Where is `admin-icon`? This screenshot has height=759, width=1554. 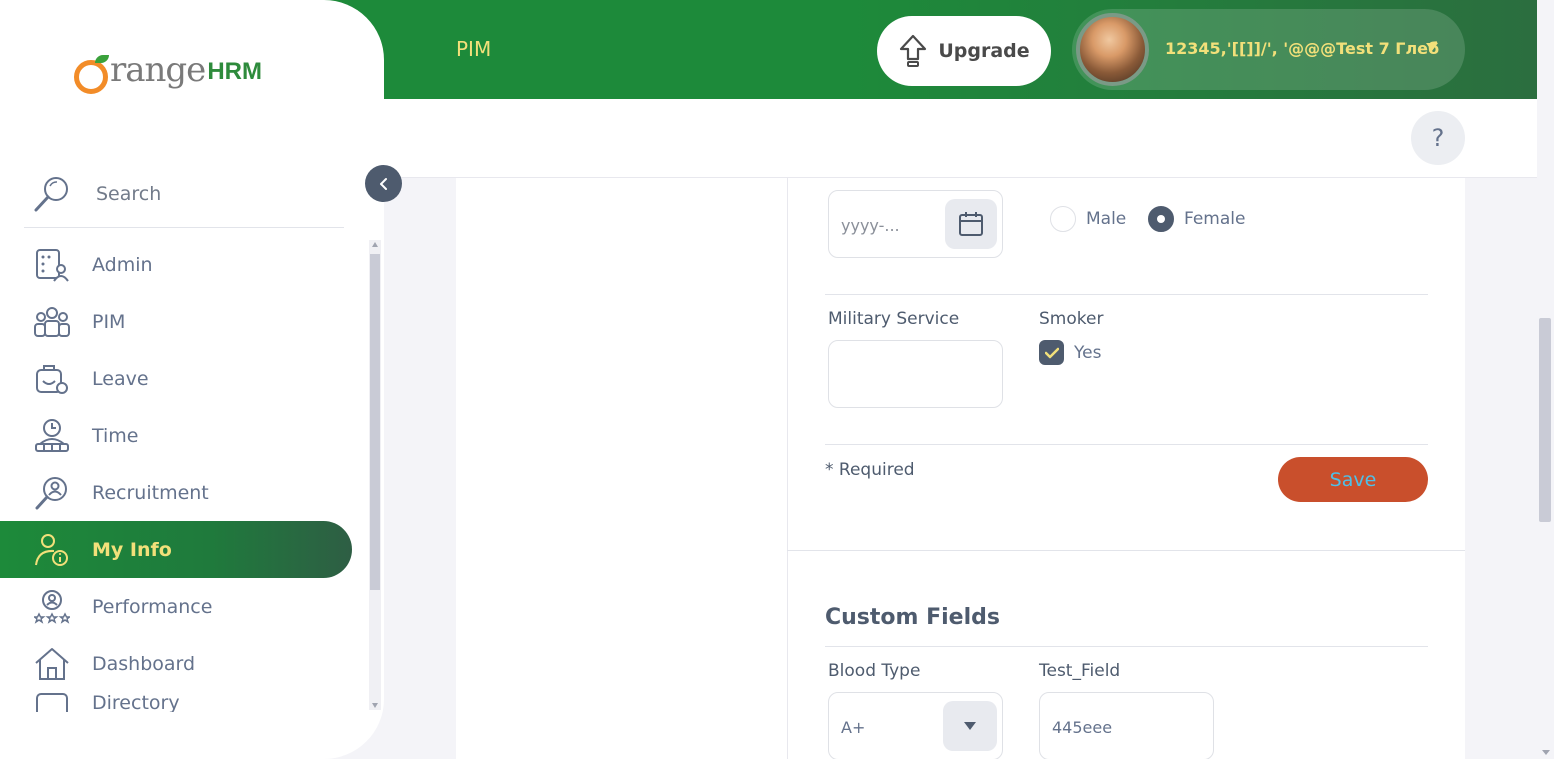 admin-icon is located at coordinates (52, 265).